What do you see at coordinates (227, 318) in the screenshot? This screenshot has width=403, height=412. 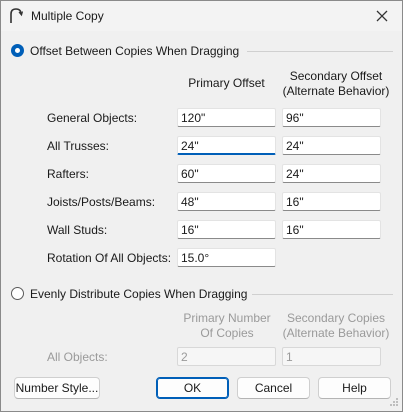 I see `primary-copies-header-line1: Primary Number` at bounding box center [227, 318].